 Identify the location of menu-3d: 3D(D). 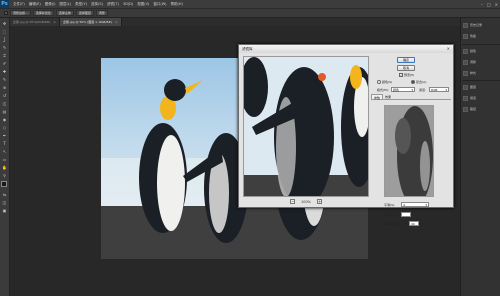
(128, 4).